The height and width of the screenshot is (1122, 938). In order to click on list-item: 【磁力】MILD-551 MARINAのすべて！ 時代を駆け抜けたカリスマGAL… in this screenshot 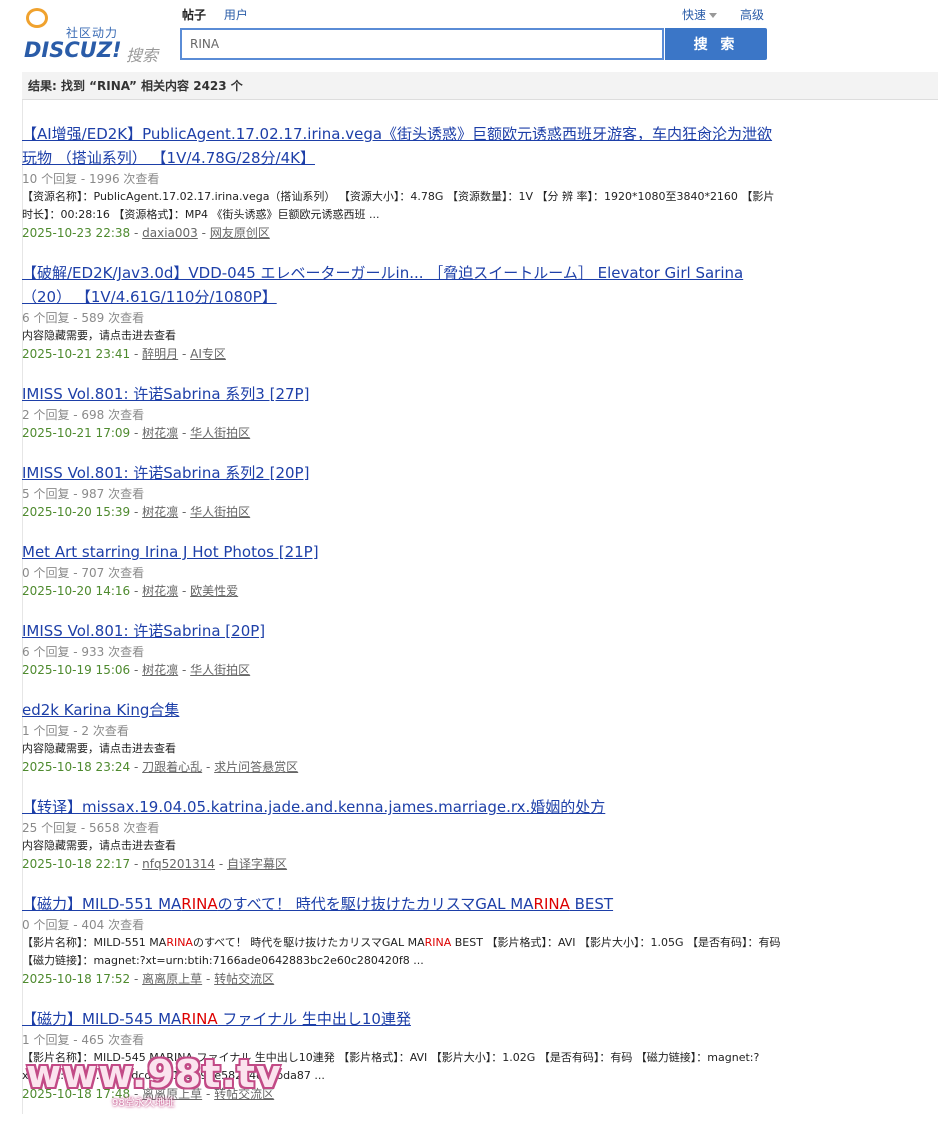, I will do `click(402, 940)`.